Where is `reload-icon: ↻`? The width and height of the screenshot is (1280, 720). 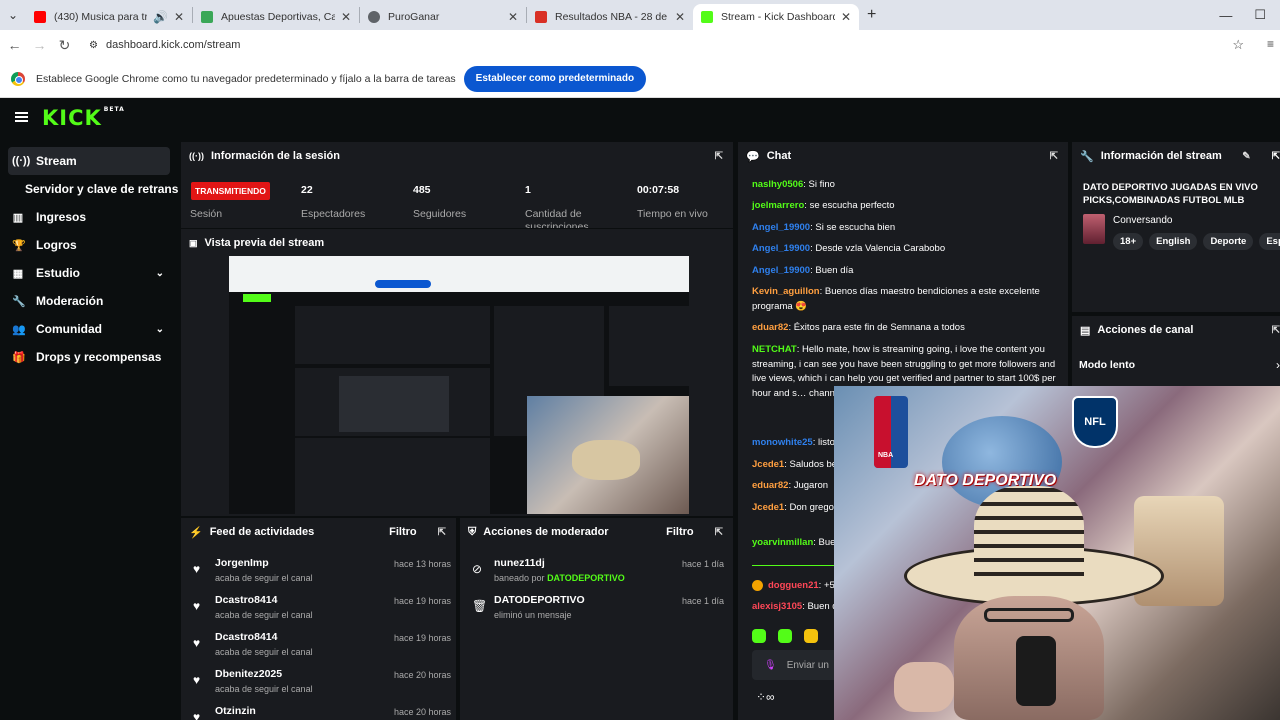 reload-icon: ↻ is located at coordinates (64, 45).